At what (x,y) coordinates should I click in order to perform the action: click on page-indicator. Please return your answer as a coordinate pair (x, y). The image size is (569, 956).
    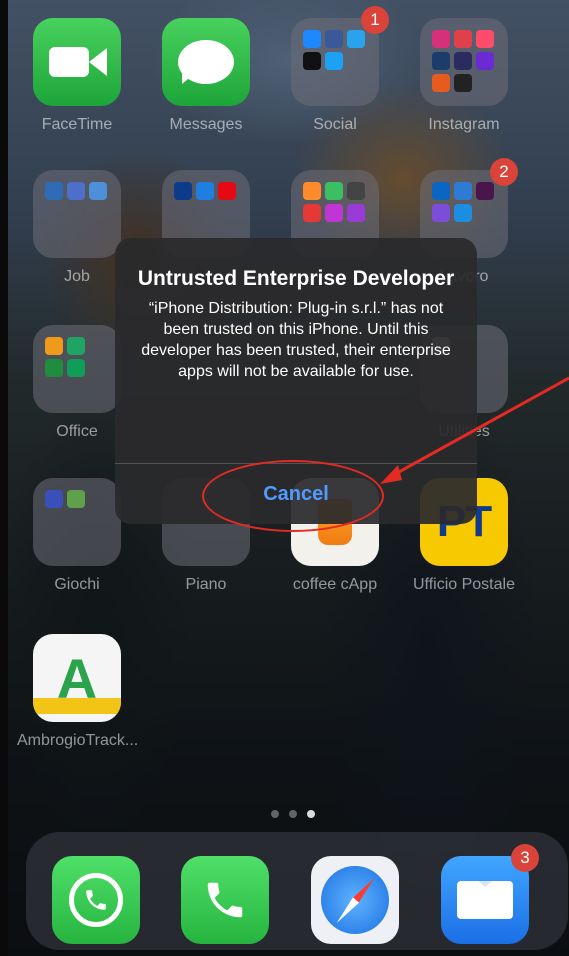
    Looking at the image, I should click on (293, 814).